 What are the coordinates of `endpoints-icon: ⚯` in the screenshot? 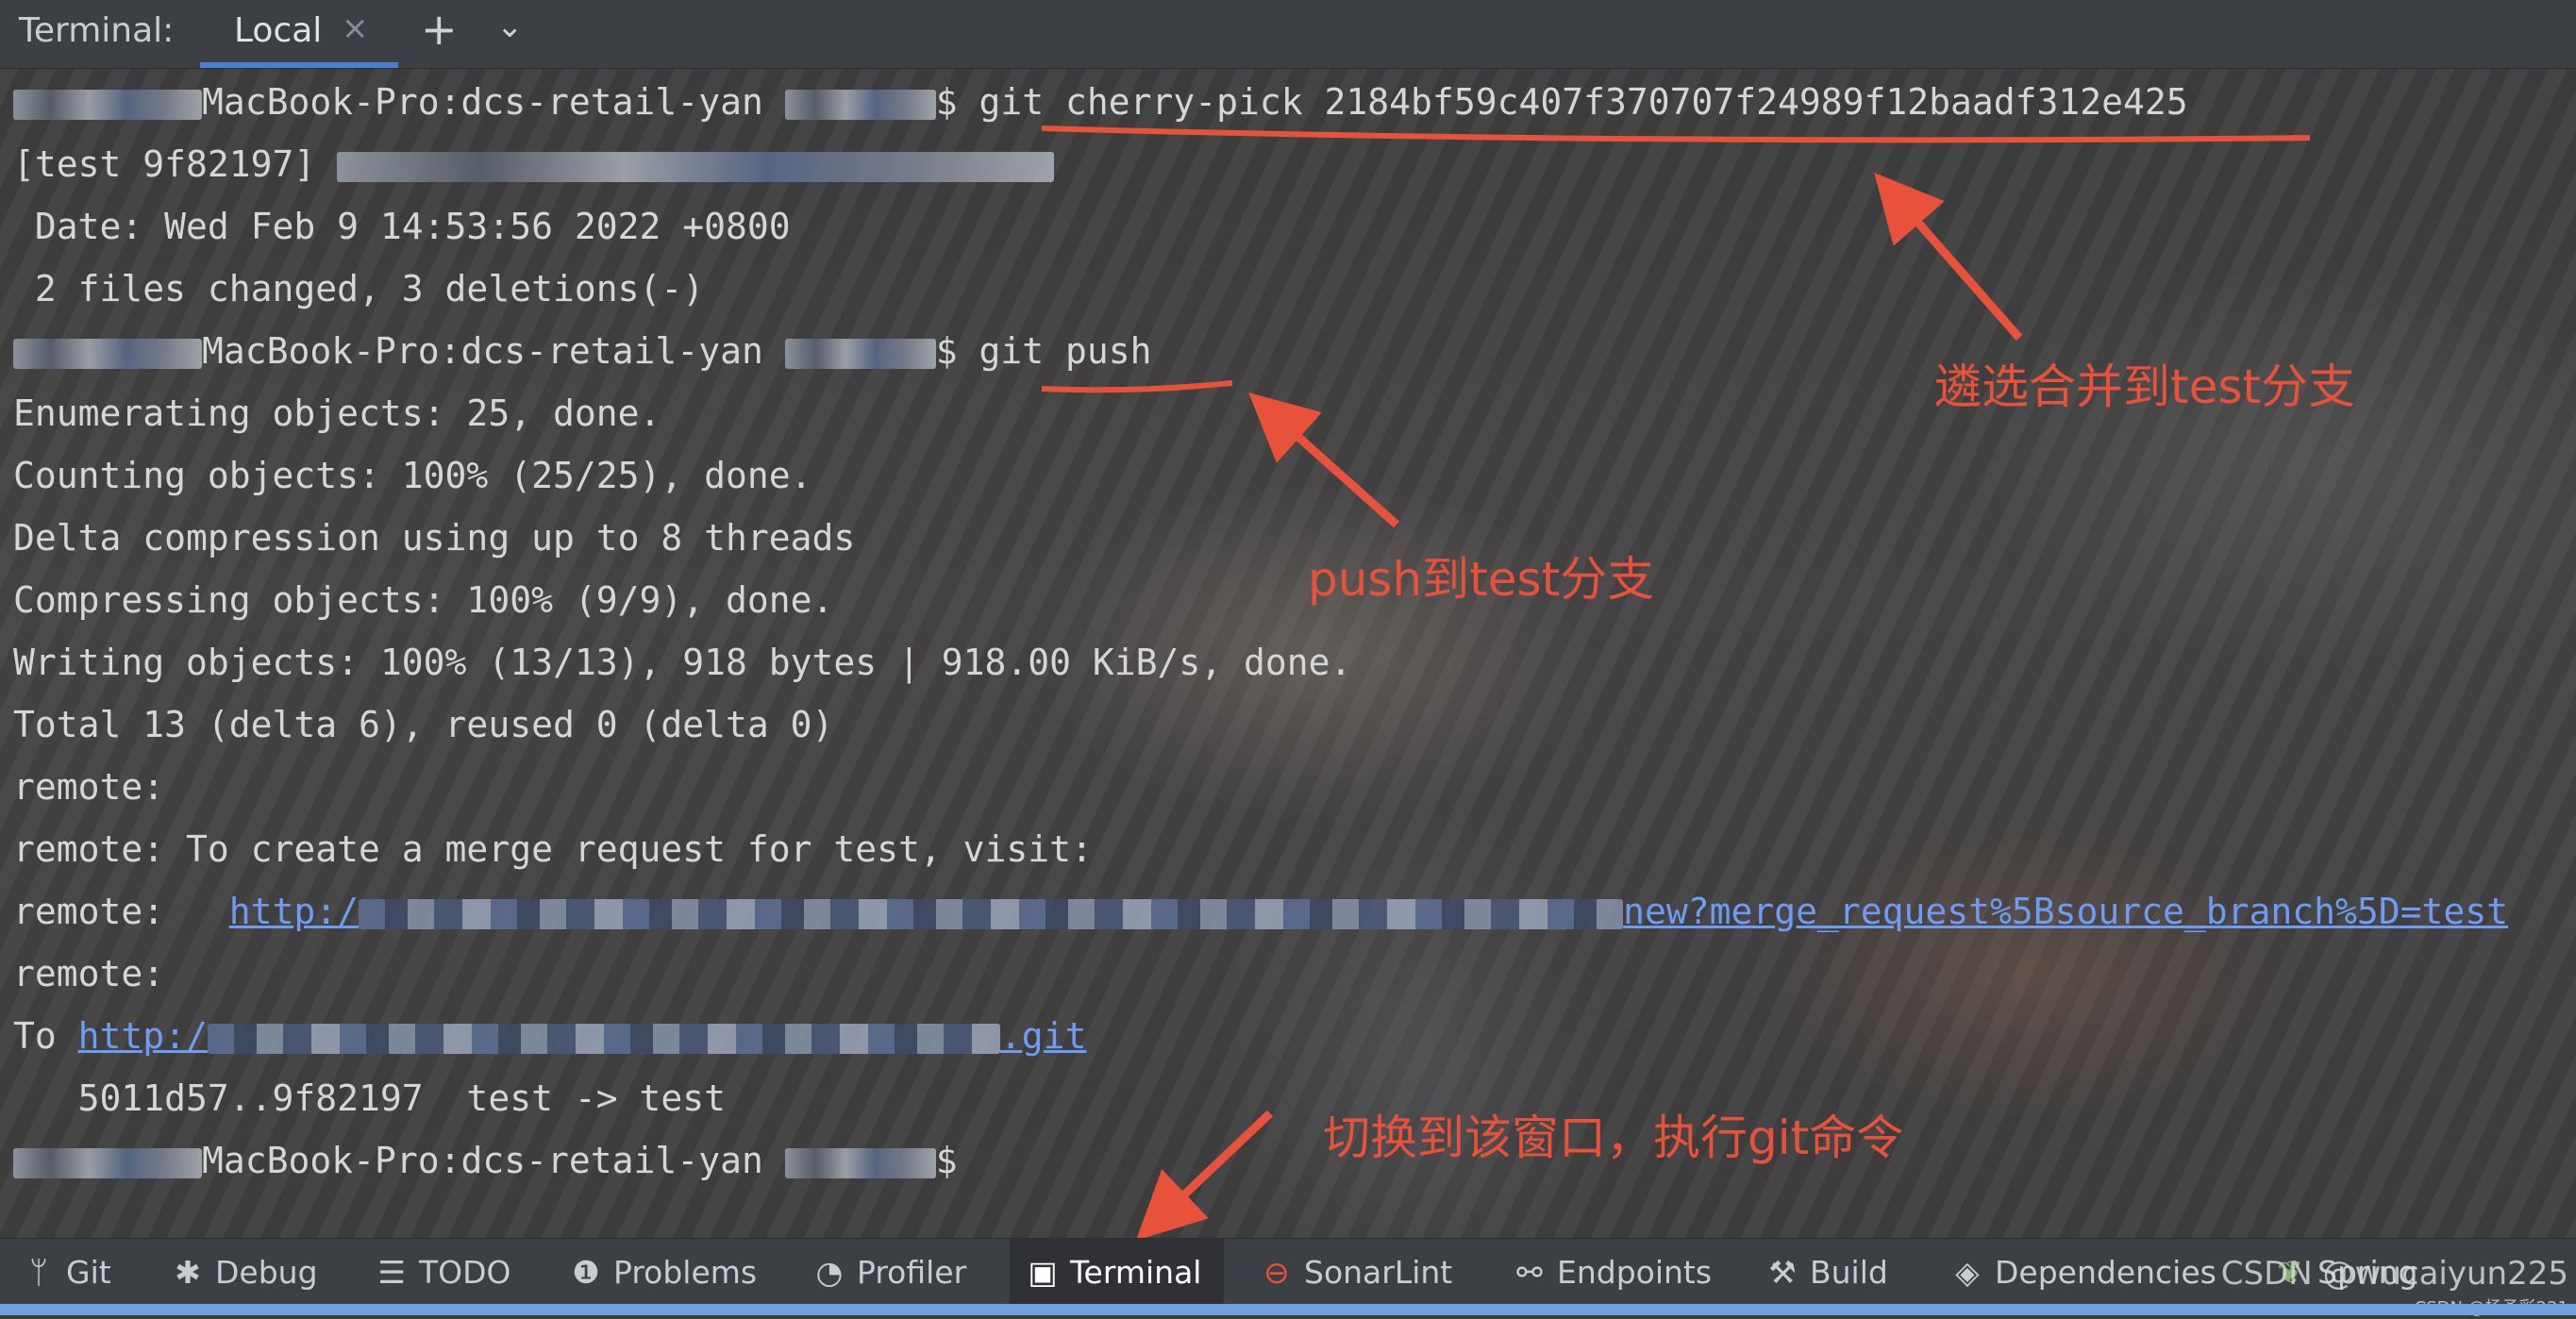 It's located at (1529, 1272).